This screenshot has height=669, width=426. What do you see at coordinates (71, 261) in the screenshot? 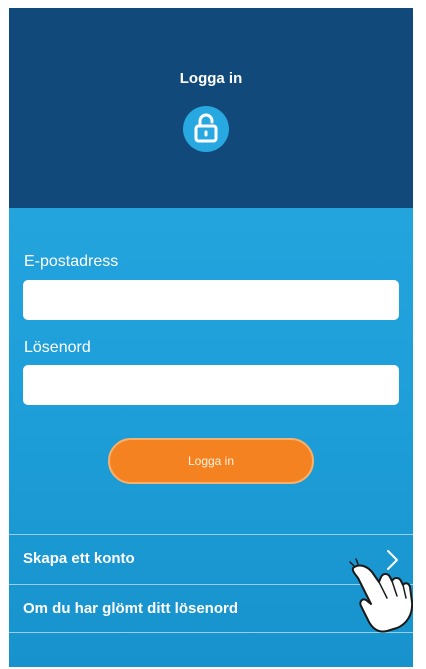
I see `email-label: E-postadress` at bounding box center [71, 261].